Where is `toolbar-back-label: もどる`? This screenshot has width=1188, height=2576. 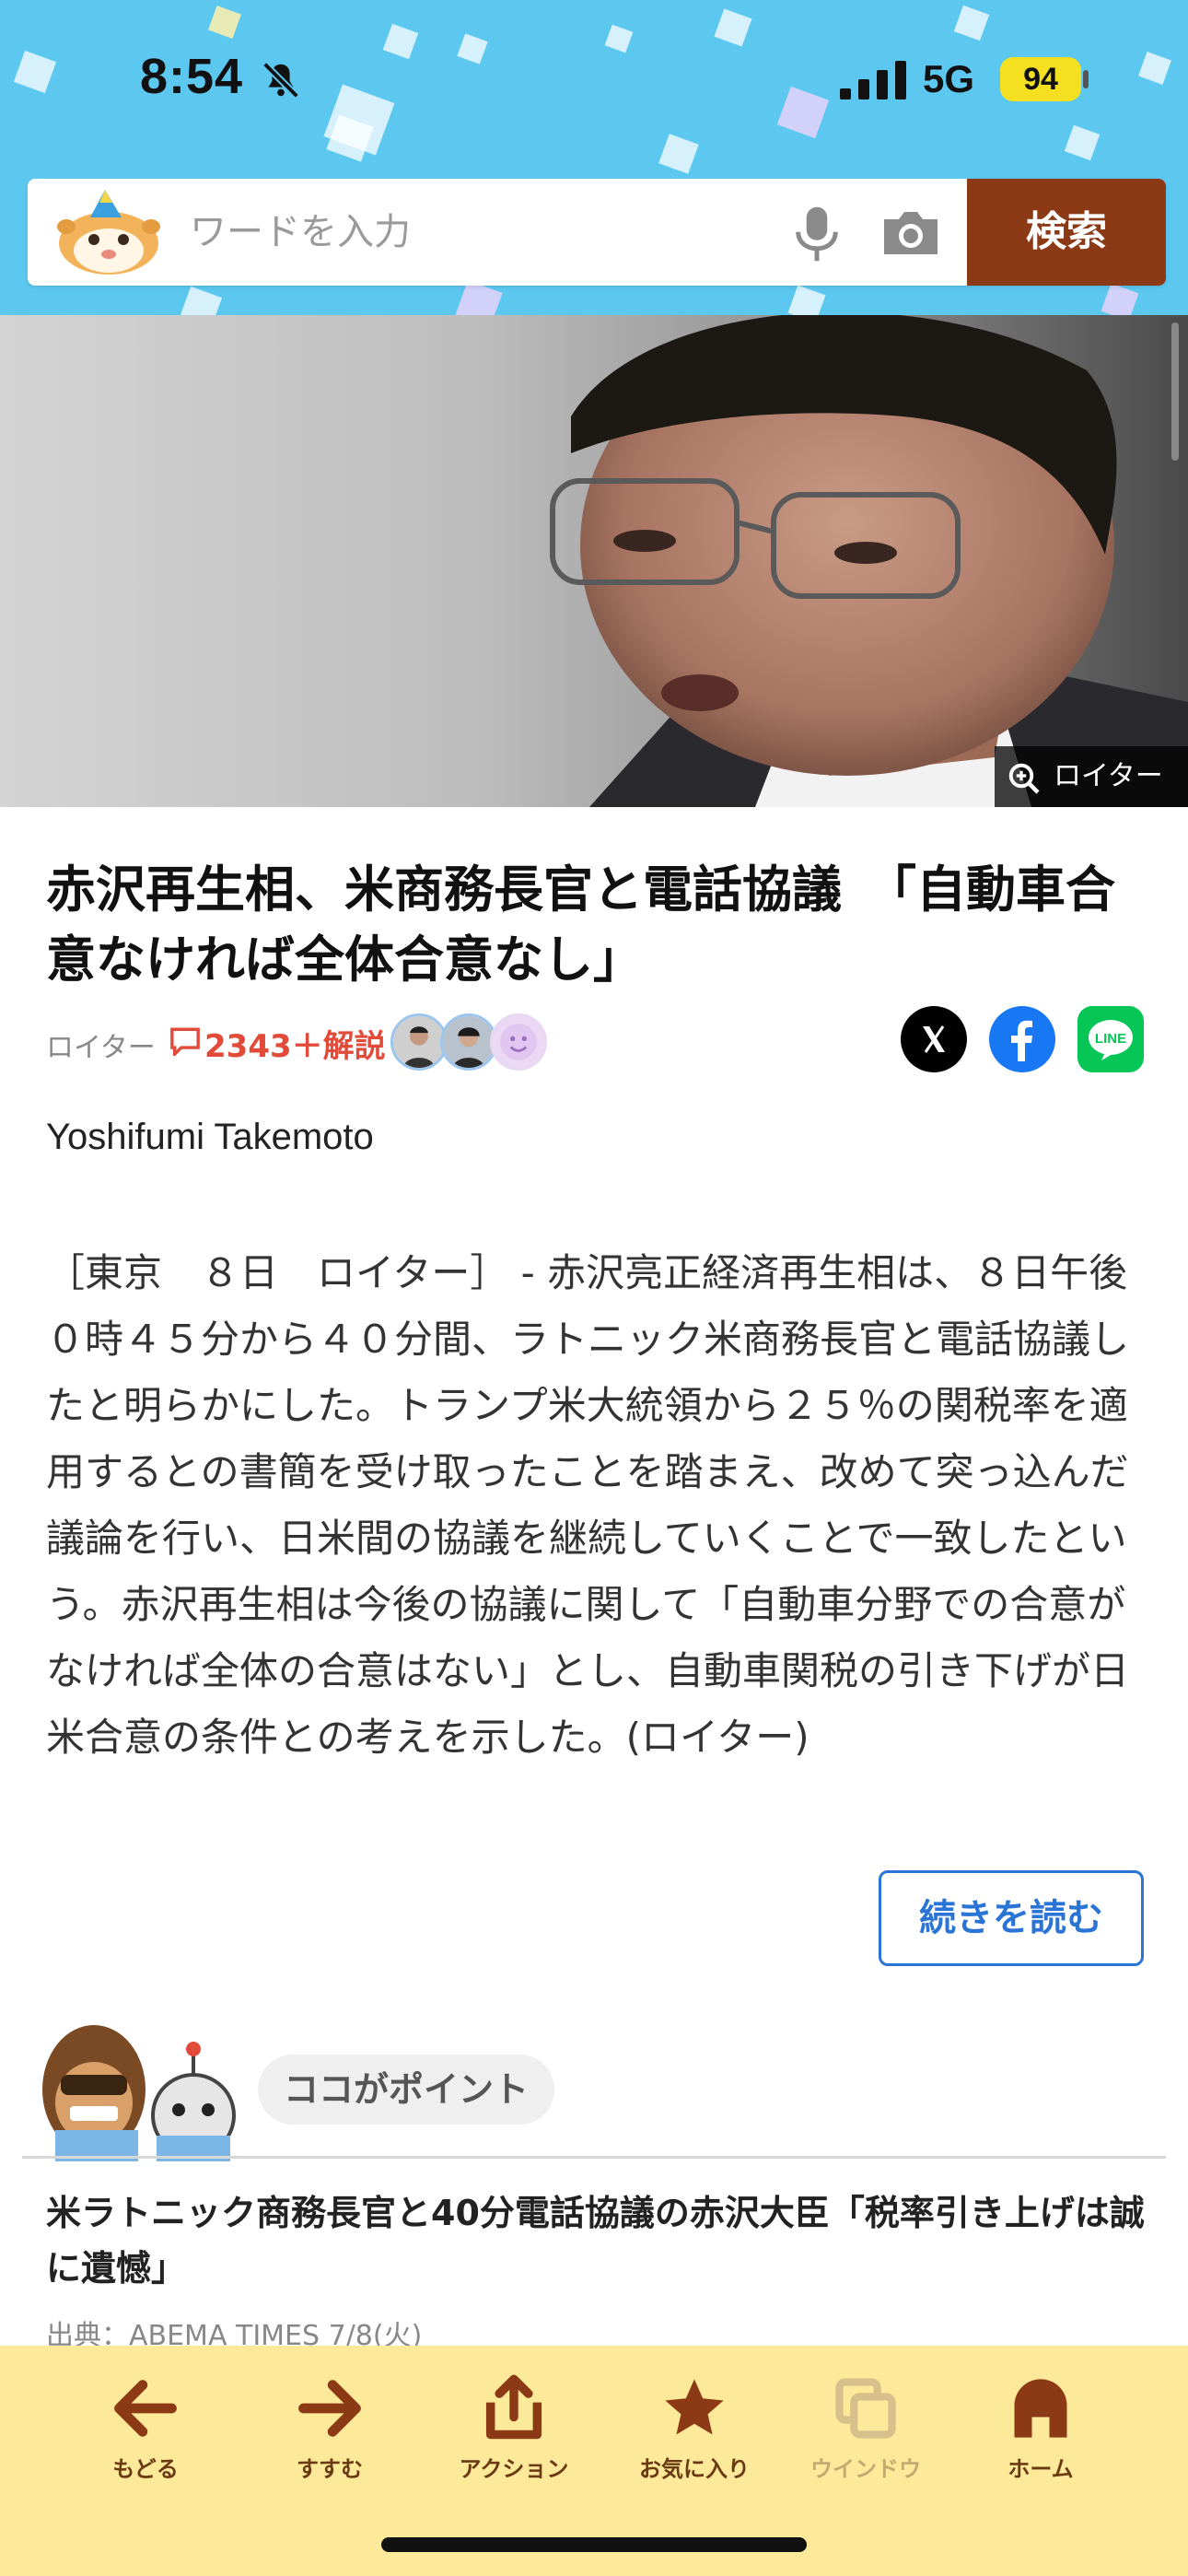 toolbar-back-label: もどる is located at coordinates (145, 2469).